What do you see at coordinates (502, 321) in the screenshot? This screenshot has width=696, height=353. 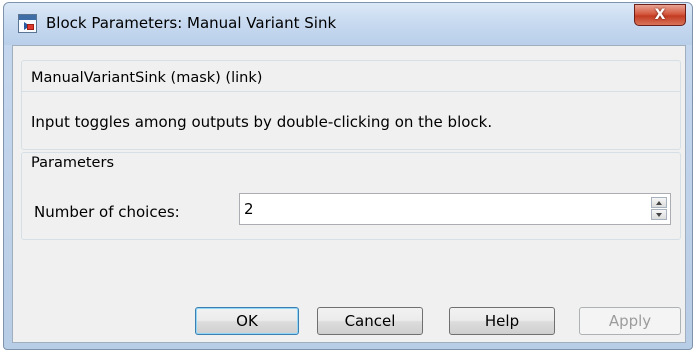 I see `help-button: Help` at bounding box center [502, 321].